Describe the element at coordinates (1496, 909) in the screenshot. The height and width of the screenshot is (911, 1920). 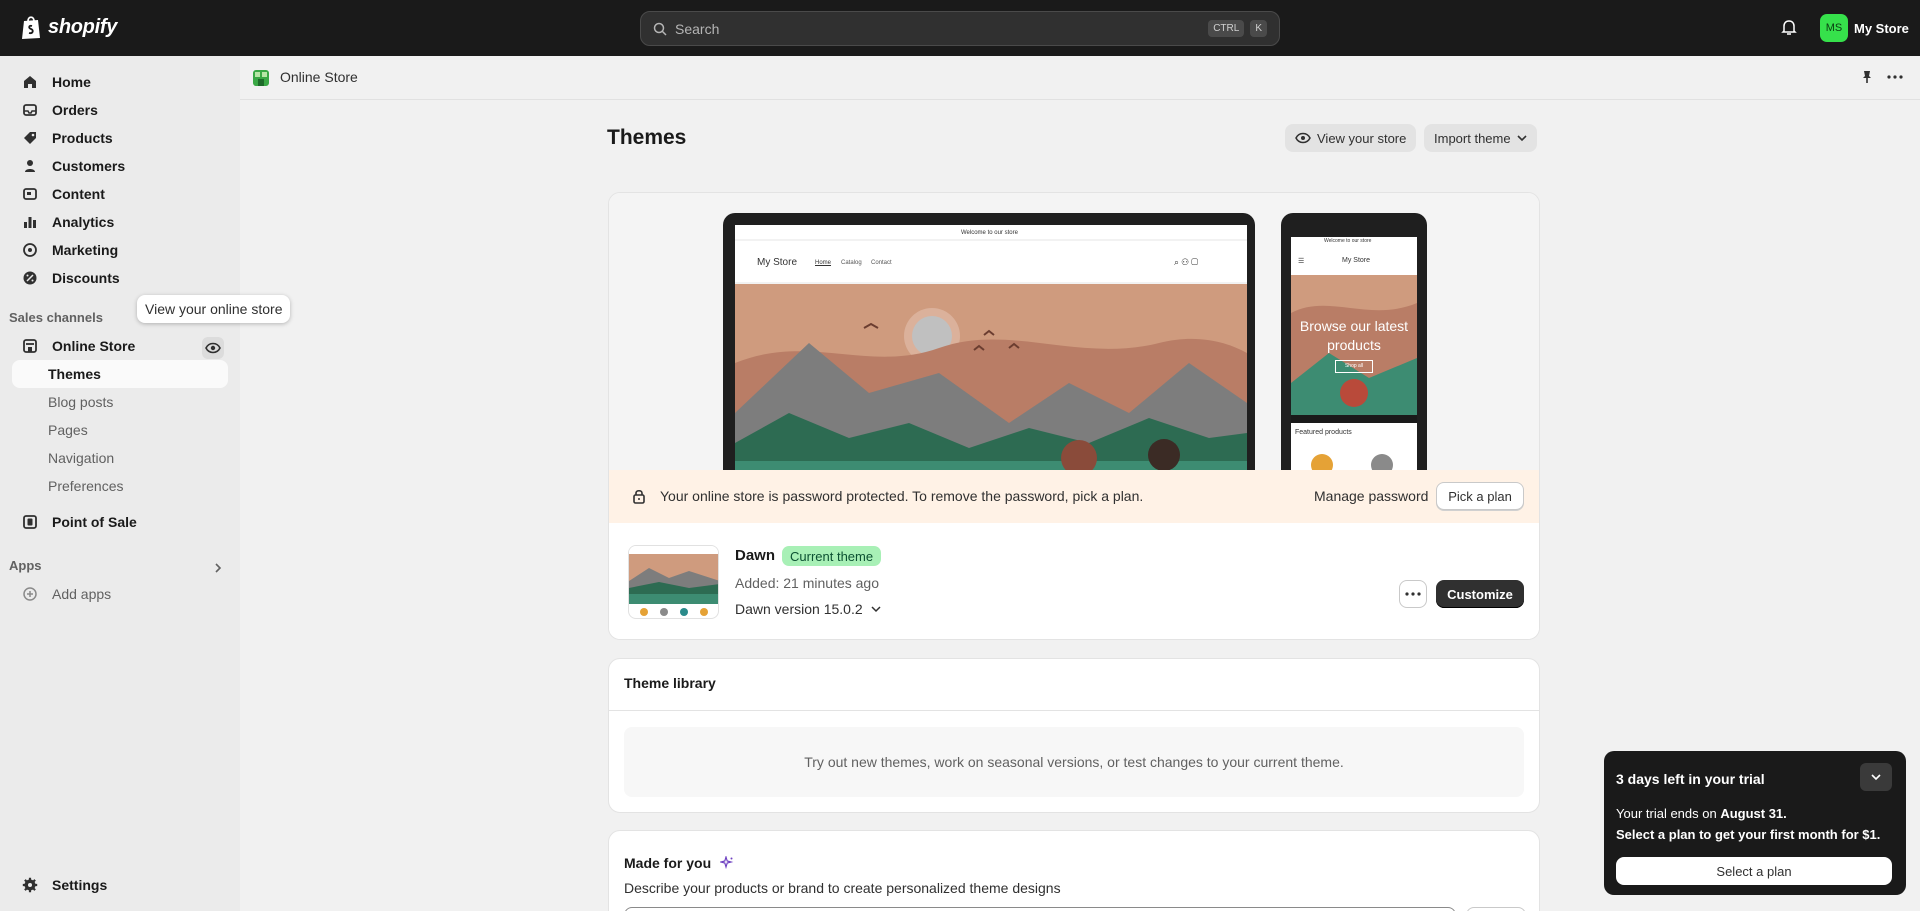
I see `generate-button` at that location.